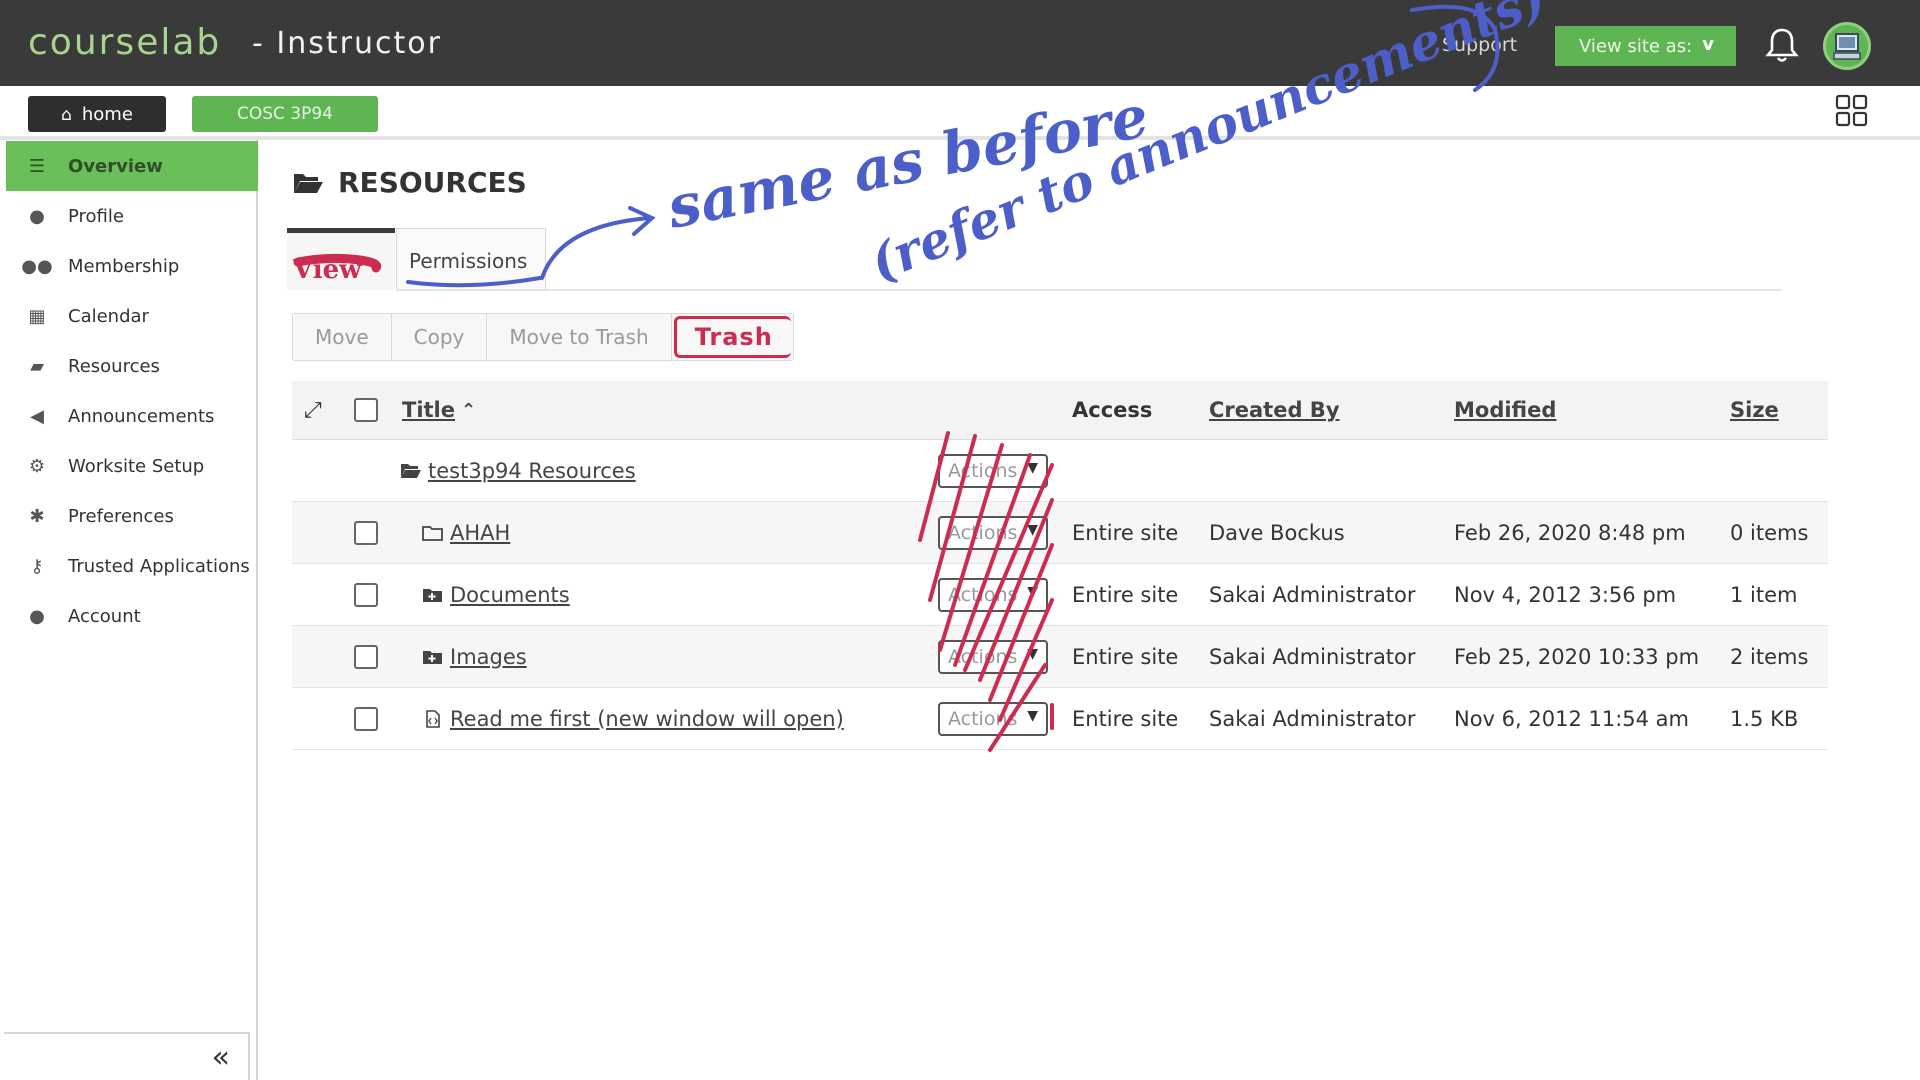  Describe the element at coordinates (37, 366) in the screenshot. I see `folder-open-icon: ▰` at that location.